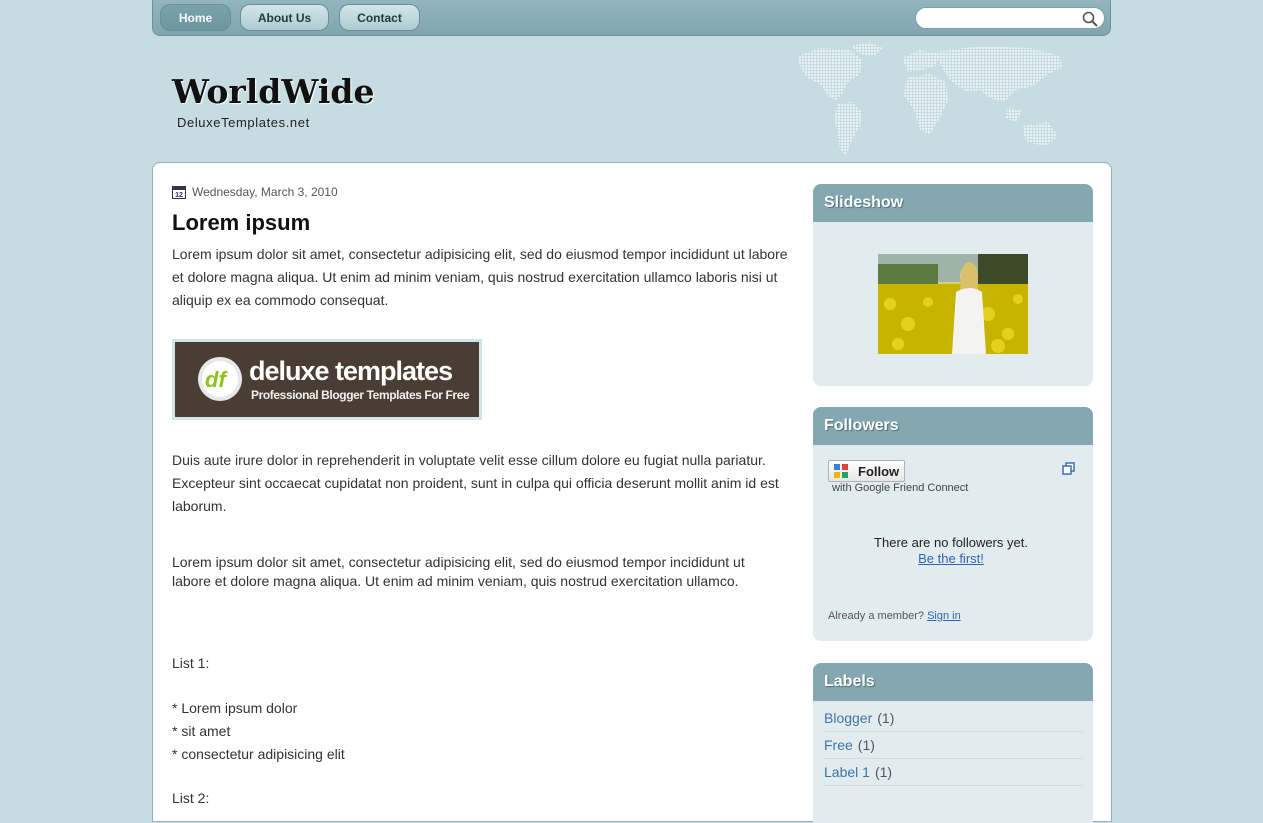  Describe the element at coordinates (953, 772) in the screenshot. I see `label-item: Label 1 (1)` at that location.